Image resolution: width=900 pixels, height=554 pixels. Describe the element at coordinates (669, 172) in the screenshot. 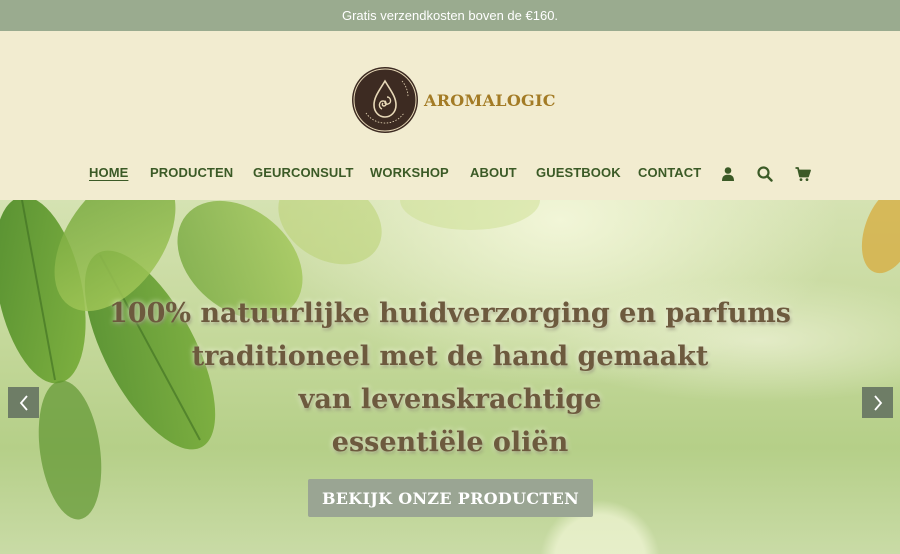

I see `nav-item-contact: CONTACT` at that location.